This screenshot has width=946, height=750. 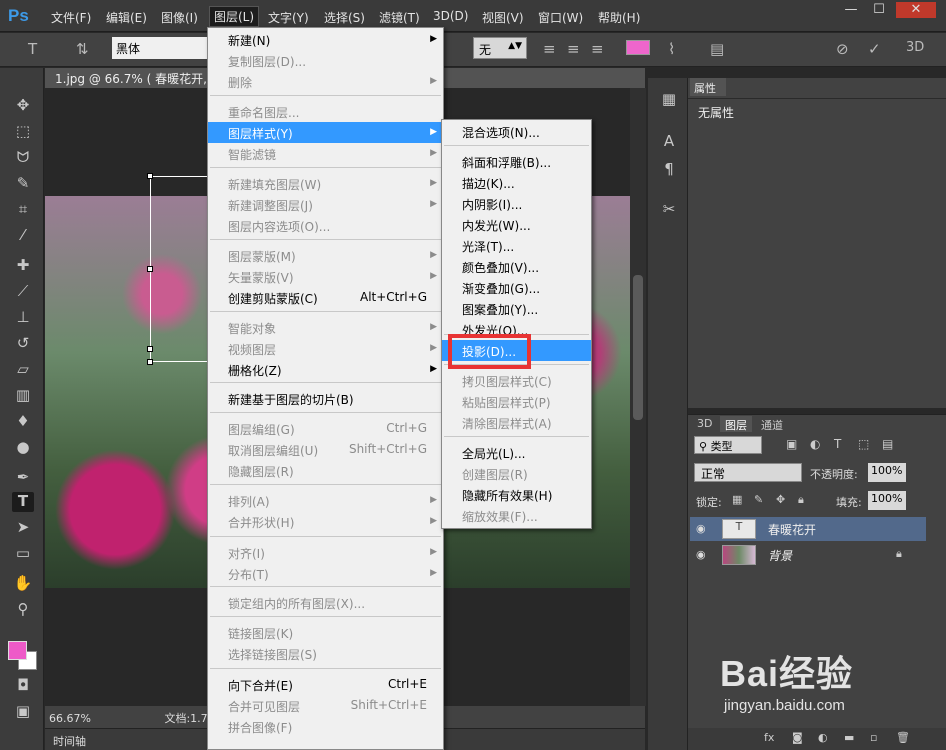 What do you see at coordinates (325, 684) in the screenshot?
I see `menu-item: 向下合并(E) Ctrl+E` at bounding box center [325, 684].